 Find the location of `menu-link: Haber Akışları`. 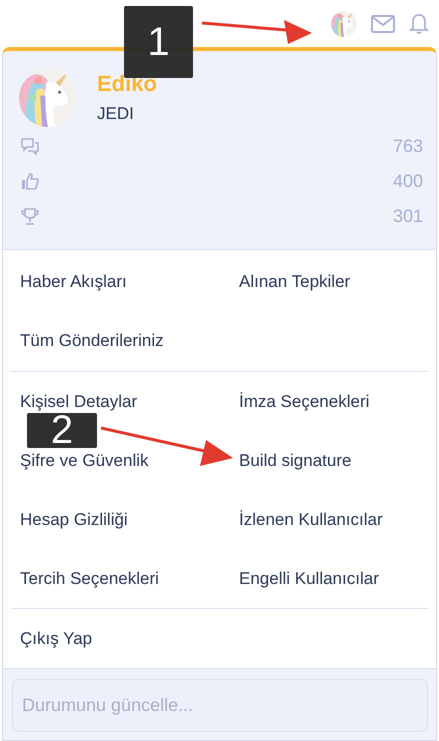

menu-link: Haber Akışları is located at coordinates (73, 282).